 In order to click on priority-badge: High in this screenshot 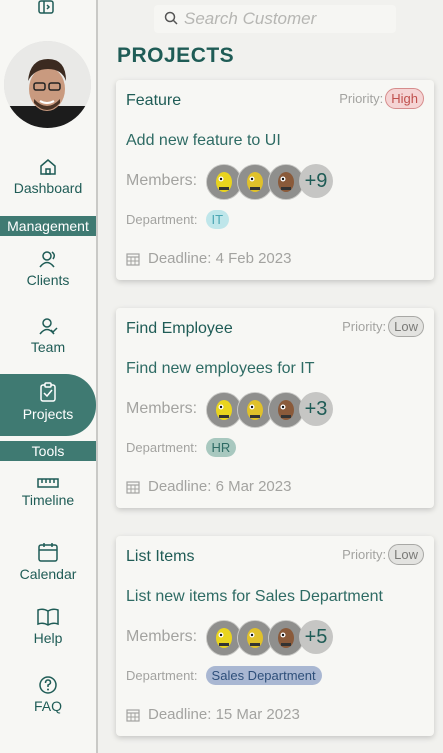, I will do `click(404, 98)`.